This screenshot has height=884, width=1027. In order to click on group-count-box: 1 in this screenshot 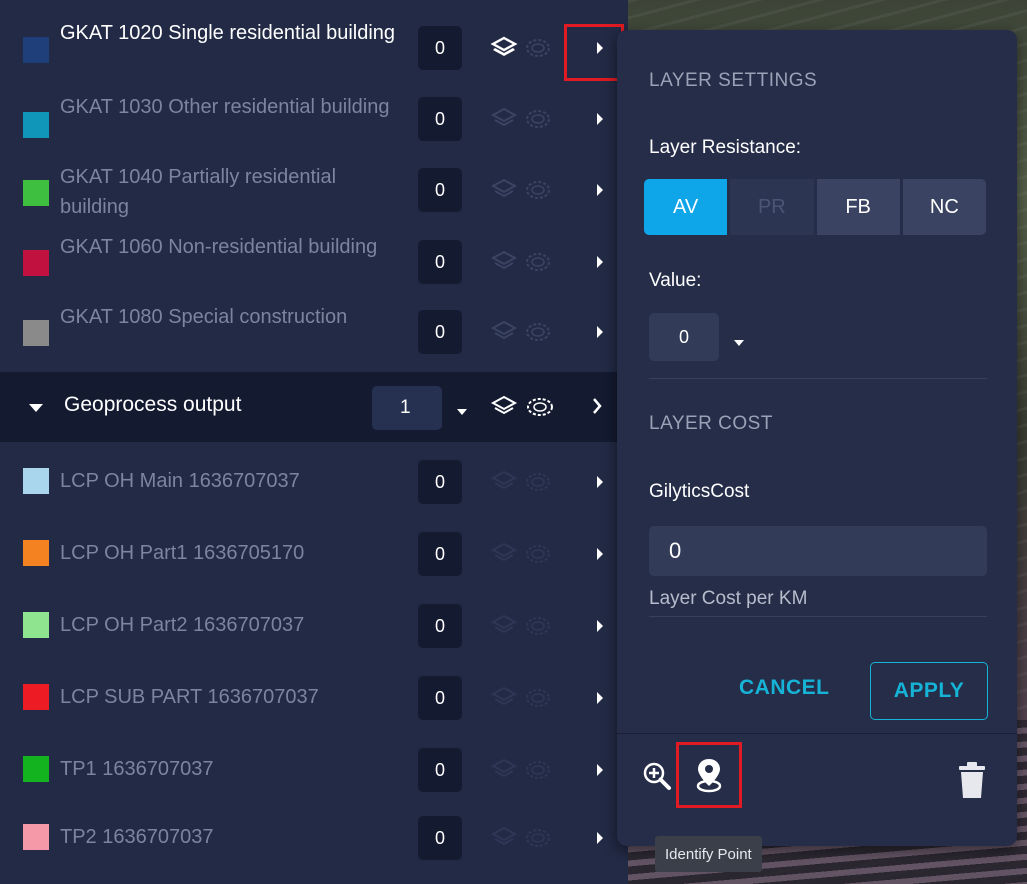, I will do `click(407, 408)`.